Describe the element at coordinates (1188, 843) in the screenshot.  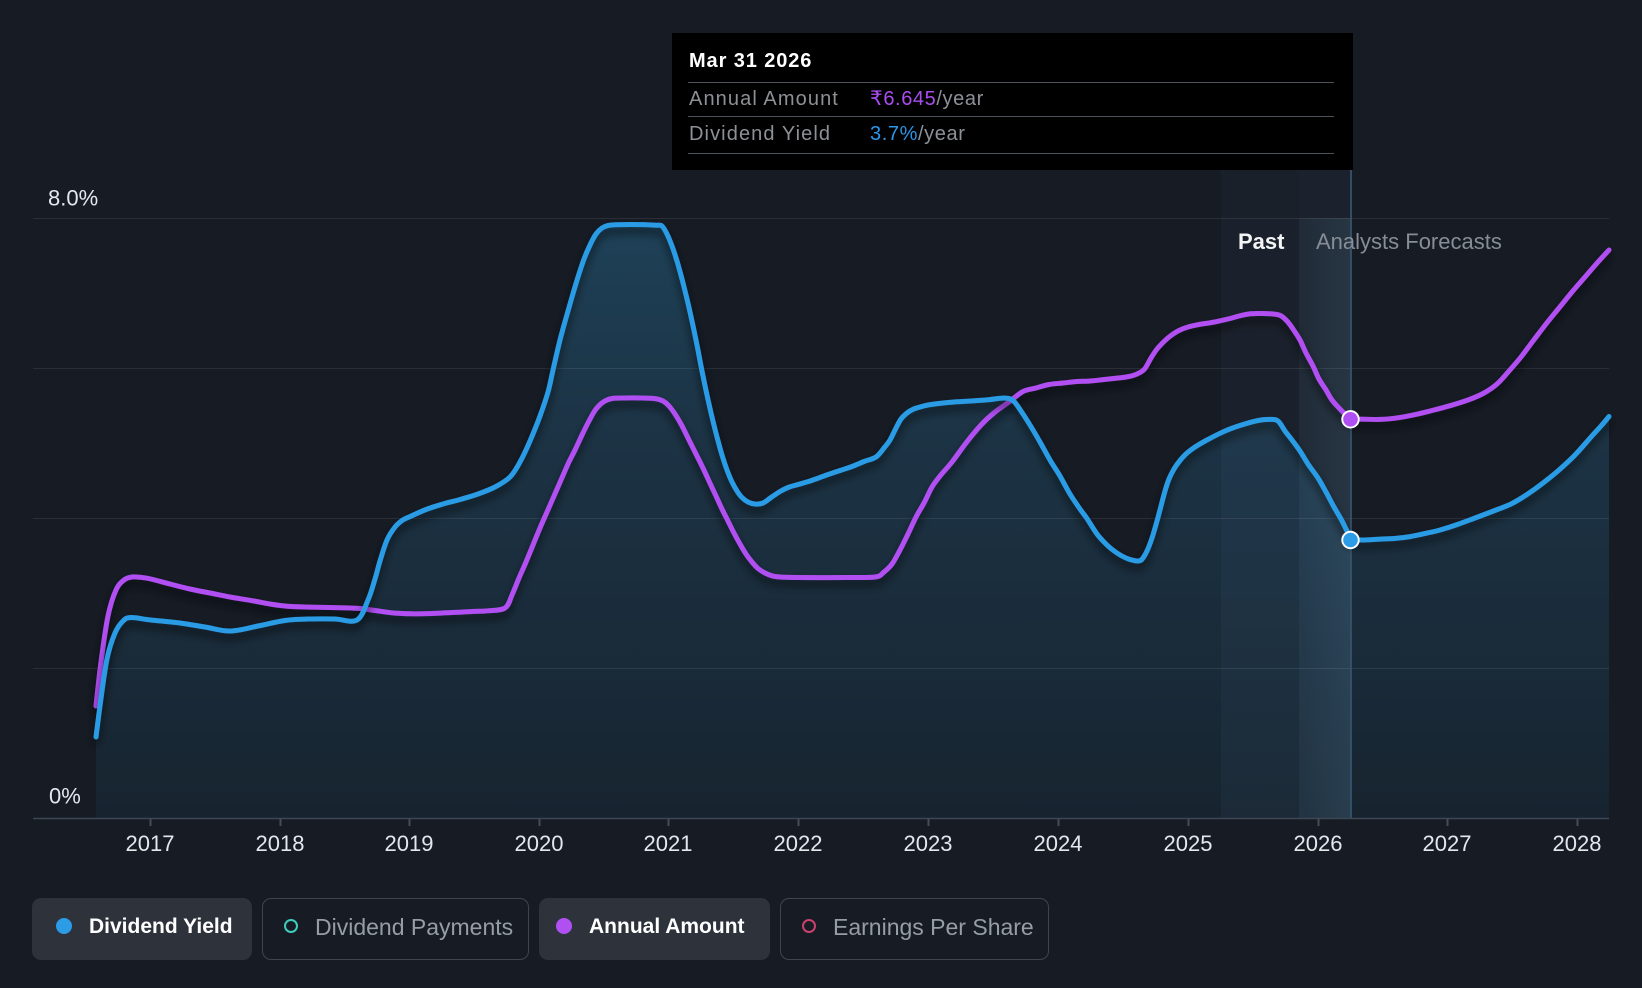
I see `svg-text: 2025` at that location.